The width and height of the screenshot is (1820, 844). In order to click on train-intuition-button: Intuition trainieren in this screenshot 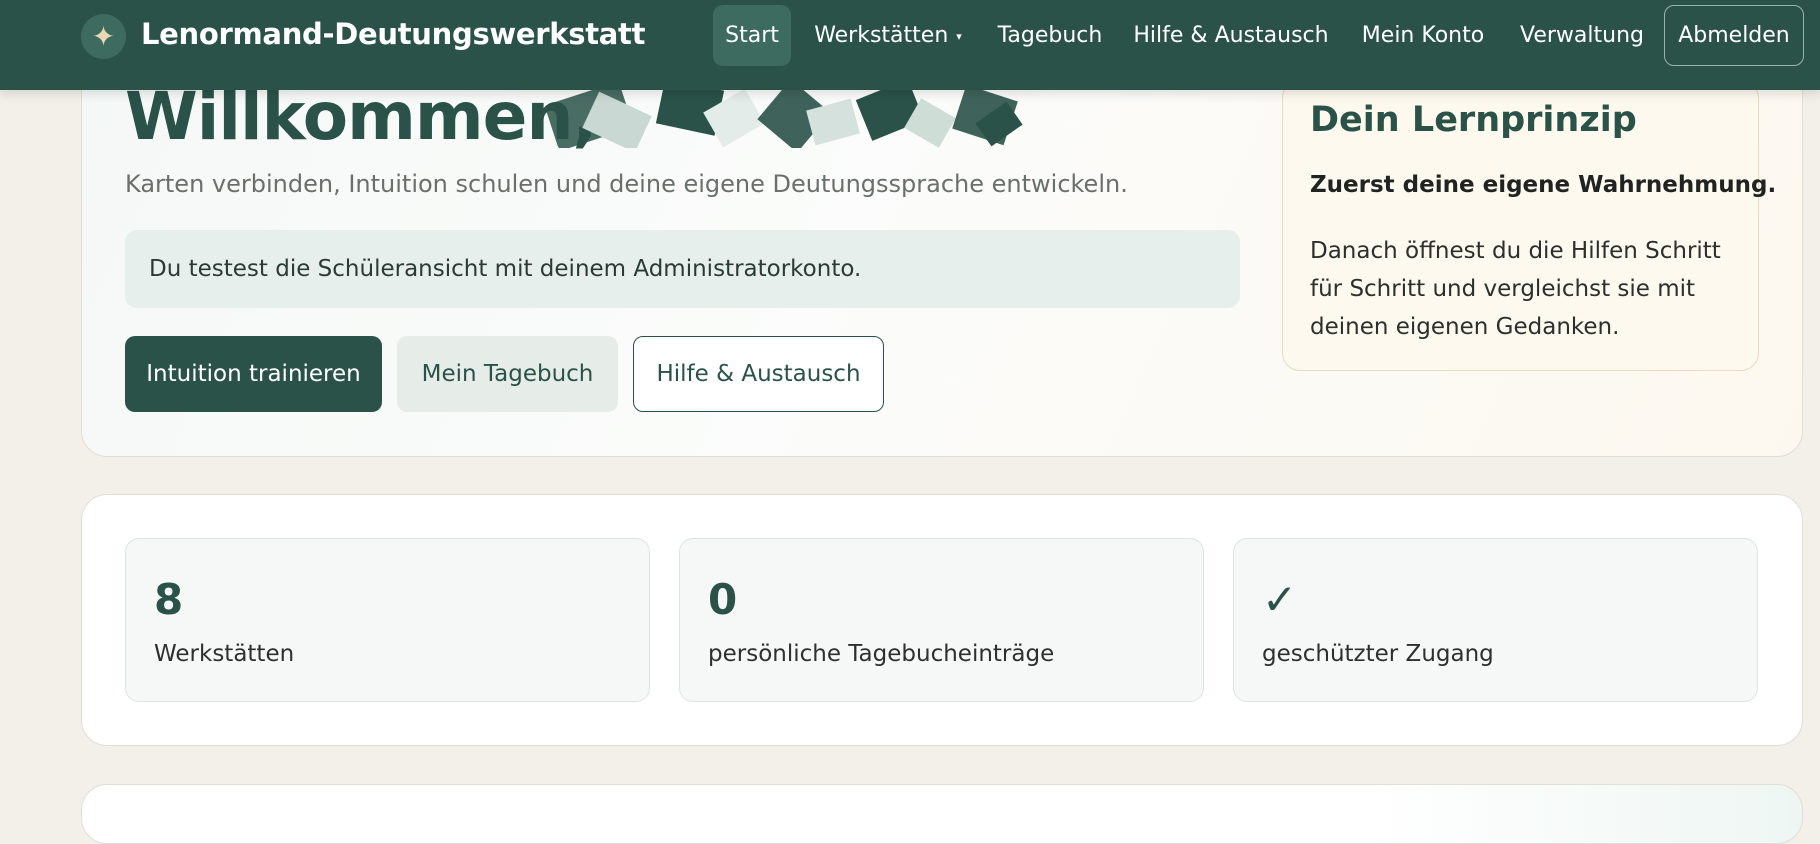, I will do `click(253, 374)`.